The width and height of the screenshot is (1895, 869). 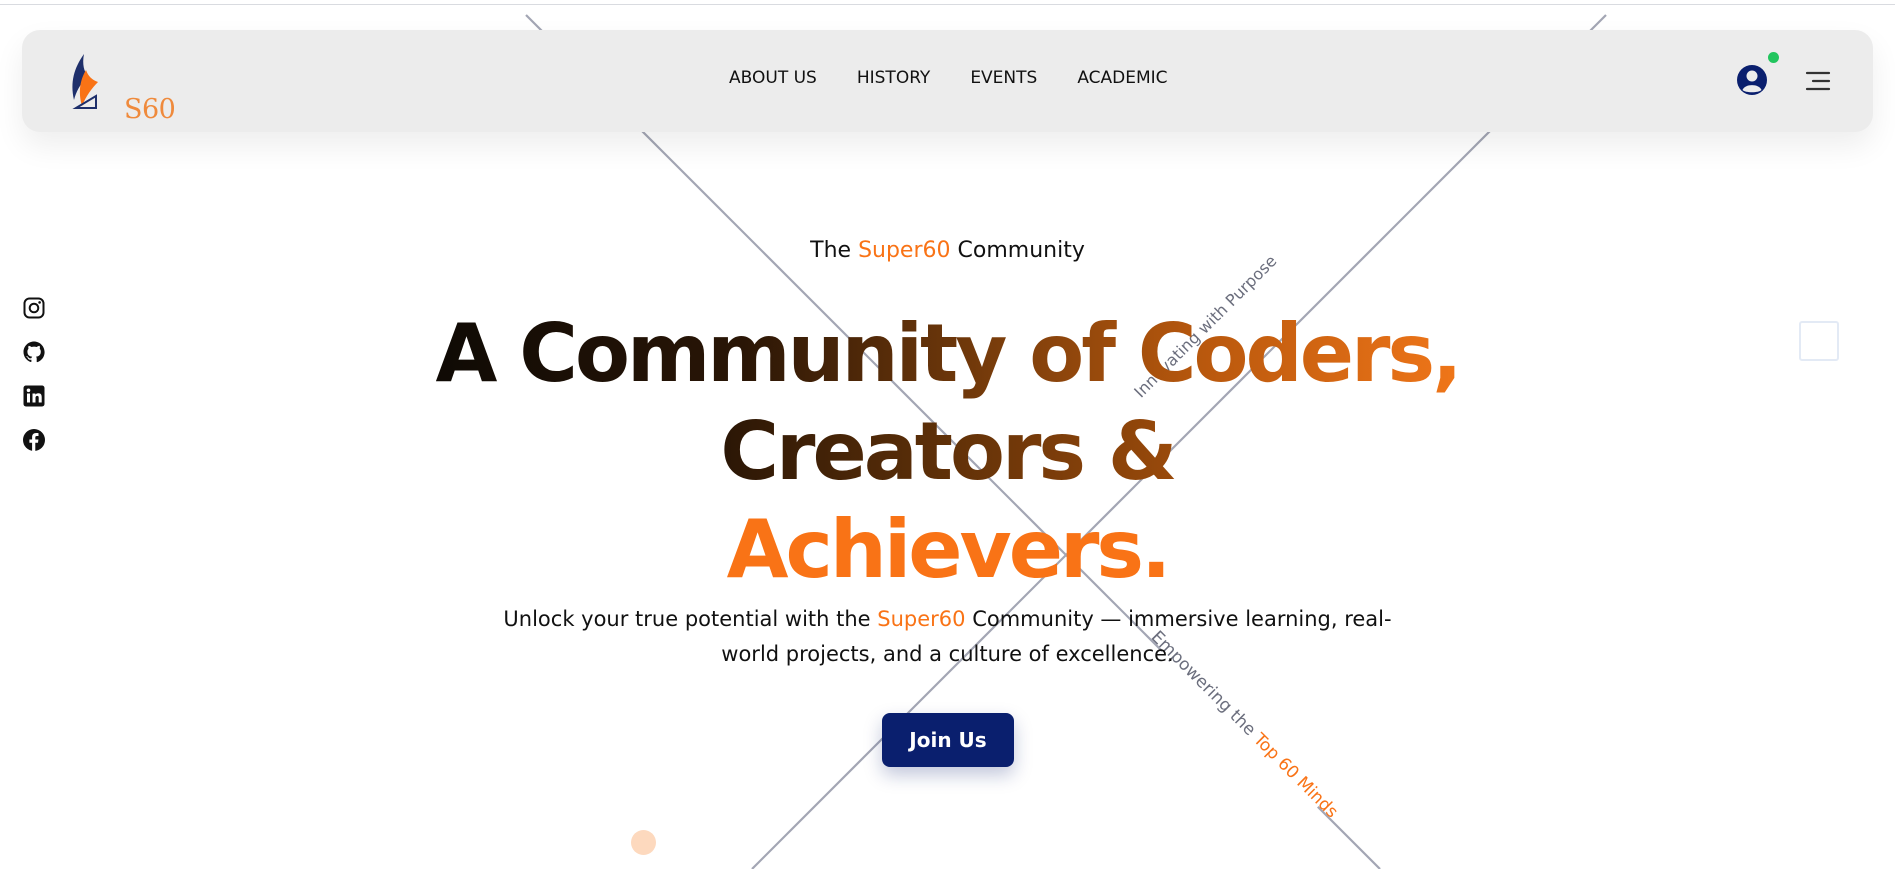 I want to click on eyebrow-highlight: Super60, so click(x=904, y=250).